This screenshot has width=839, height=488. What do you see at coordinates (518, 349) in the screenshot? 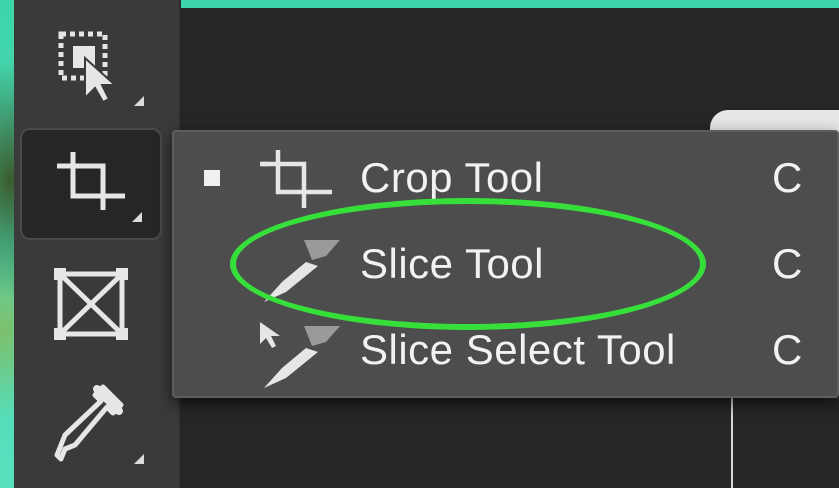
I see `menu-item-label: Slice Select Tool` at bounding box center [518, 349].